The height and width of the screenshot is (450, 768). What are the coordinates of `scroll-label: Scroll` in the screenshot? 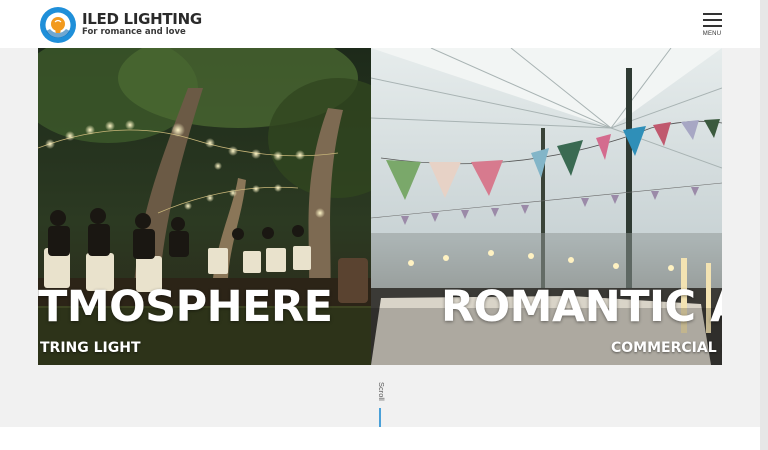 It's located at (381, 391).